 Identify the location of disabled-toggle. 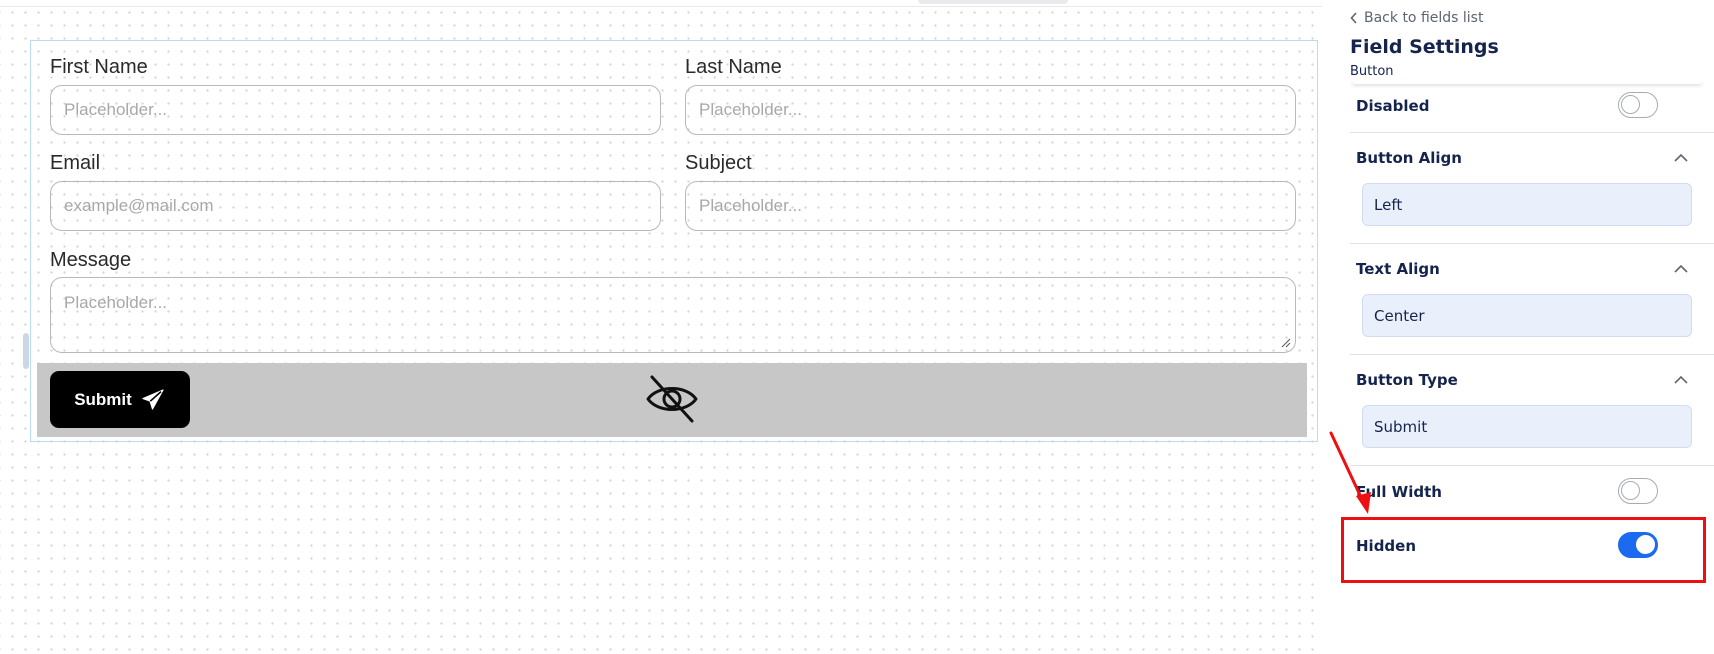
(1638, 105).